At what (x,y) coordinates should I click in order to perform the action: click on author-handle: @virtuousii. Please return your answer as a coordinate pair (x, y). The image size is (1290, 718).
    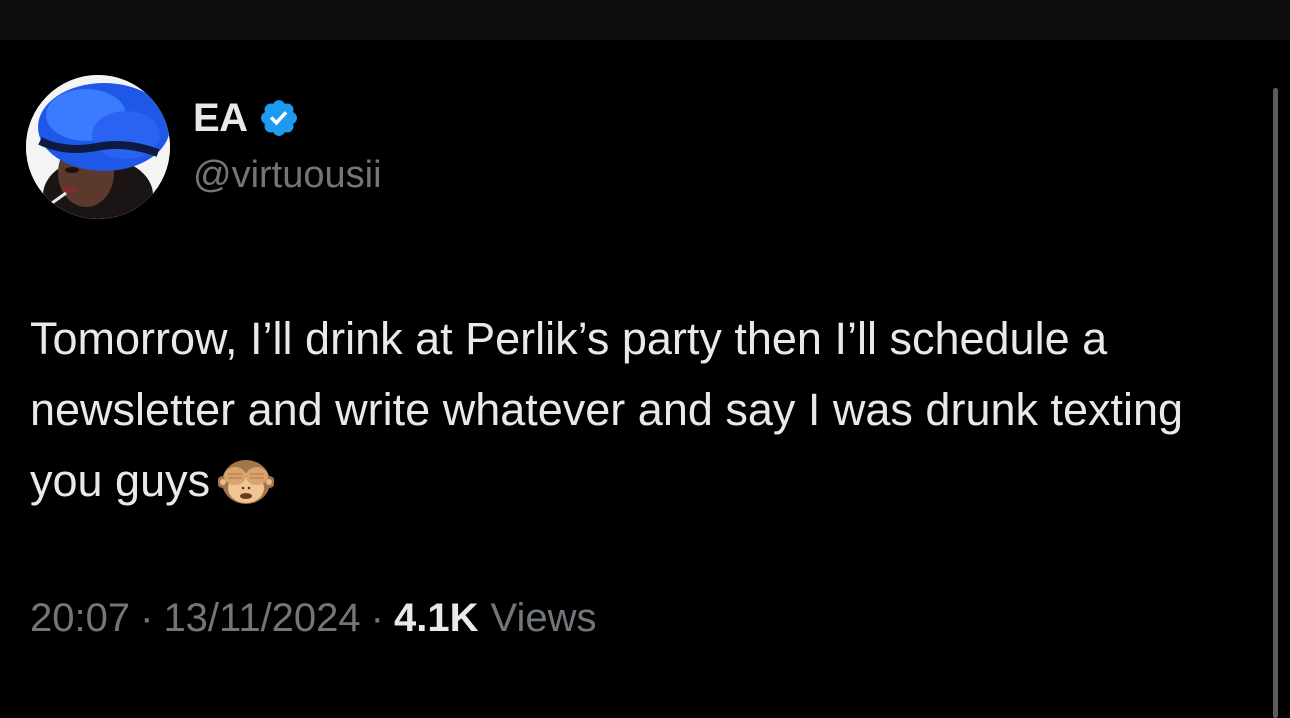
    Looking at the image, I should click on (287, 175).